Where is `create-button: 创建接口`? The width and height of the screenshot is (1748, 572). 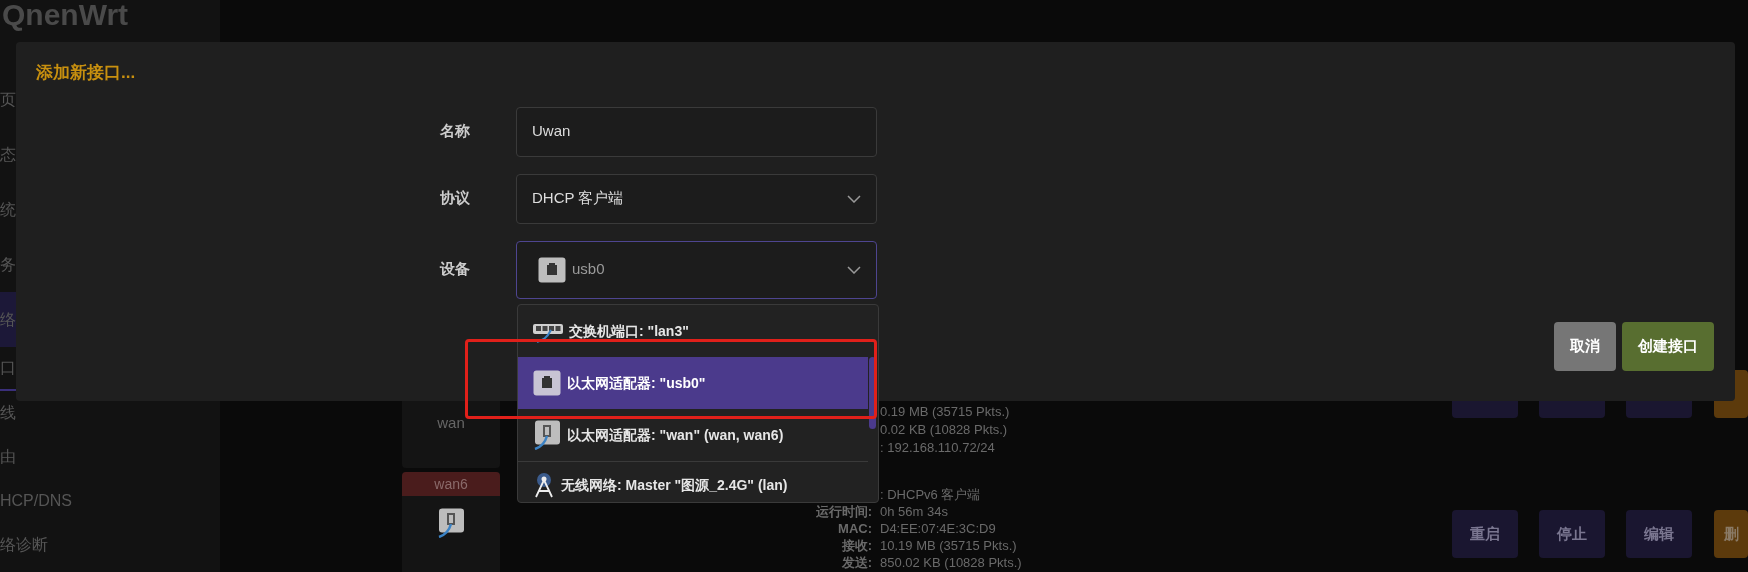
create-button: 创建接口 is located at coordinates (1668, 346).